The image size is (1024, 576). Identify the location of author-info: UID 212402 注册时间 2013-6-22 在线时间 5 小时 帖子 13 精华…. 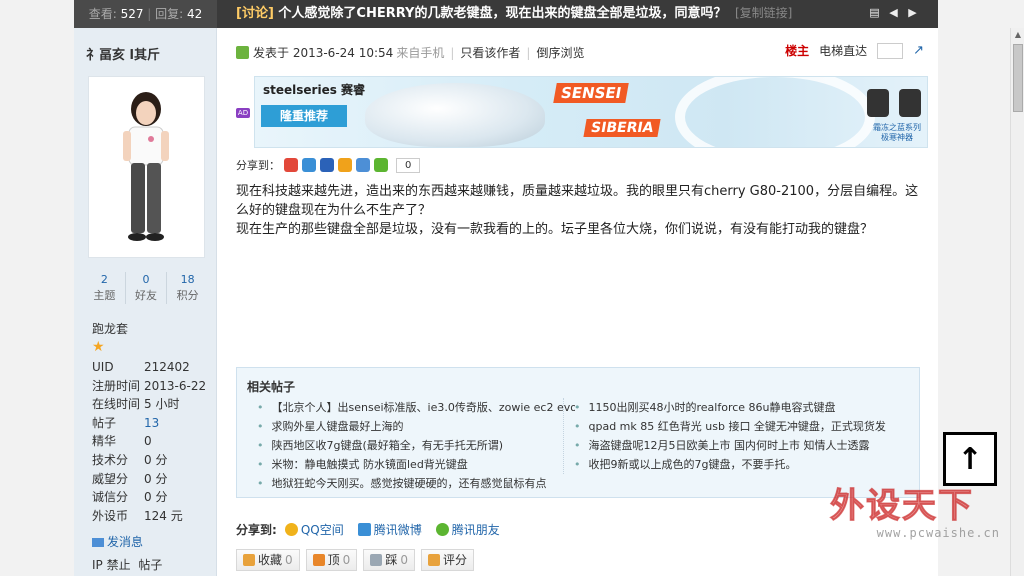
(152, 441).